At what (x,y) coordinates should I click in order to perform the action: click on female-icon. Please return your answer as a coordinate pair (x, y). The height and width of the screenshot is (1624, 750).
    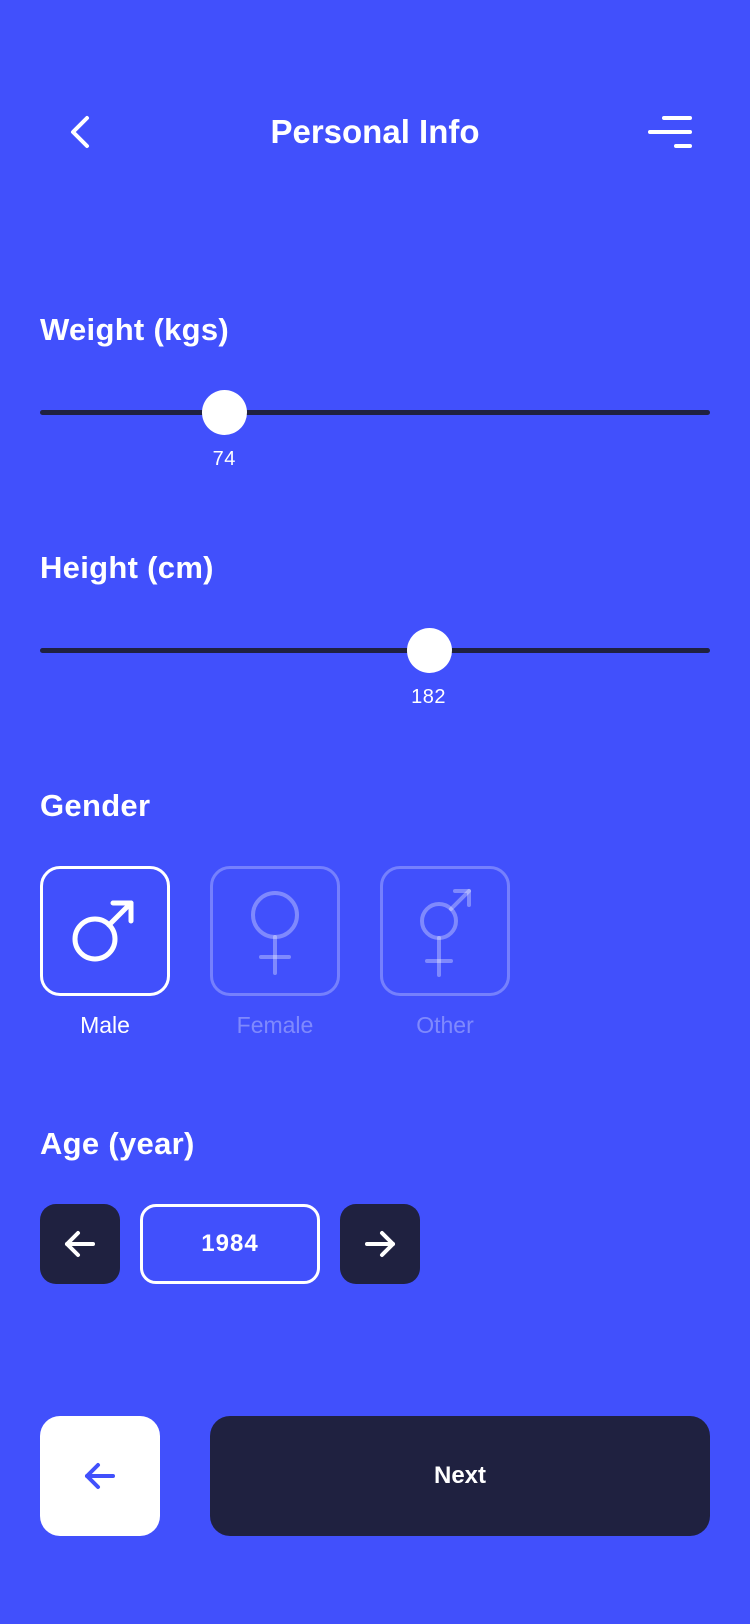
    Looking at the image, I should click on (275, 933).